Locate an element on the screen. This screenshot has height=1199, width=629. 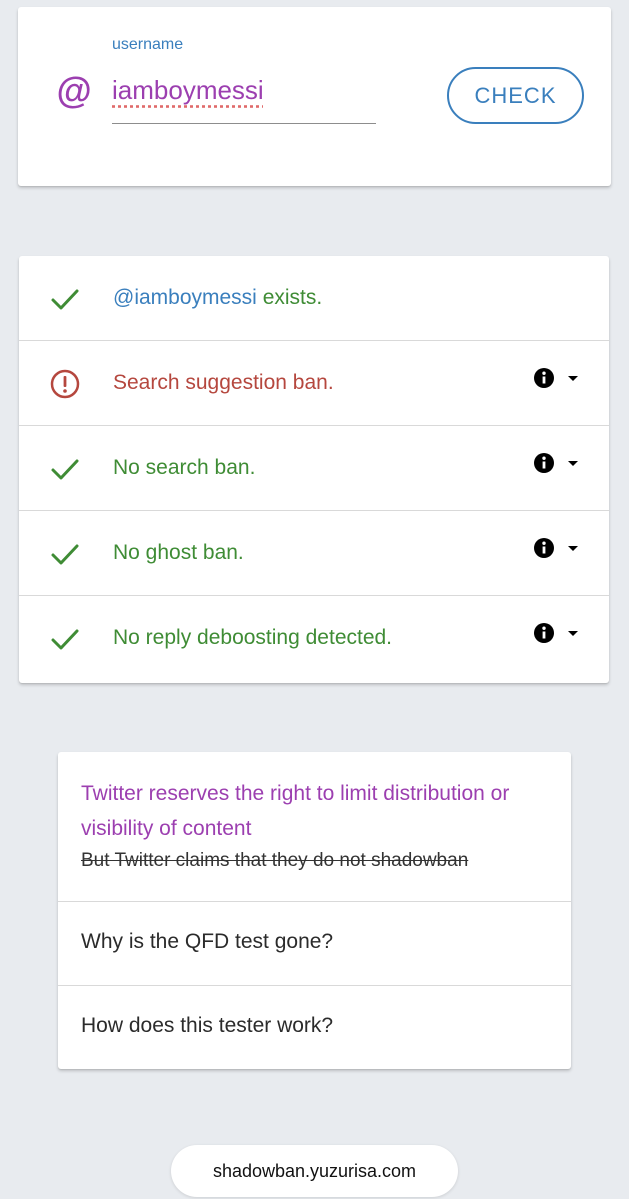
check-button: CHECK is located at coordinates (515, 95).